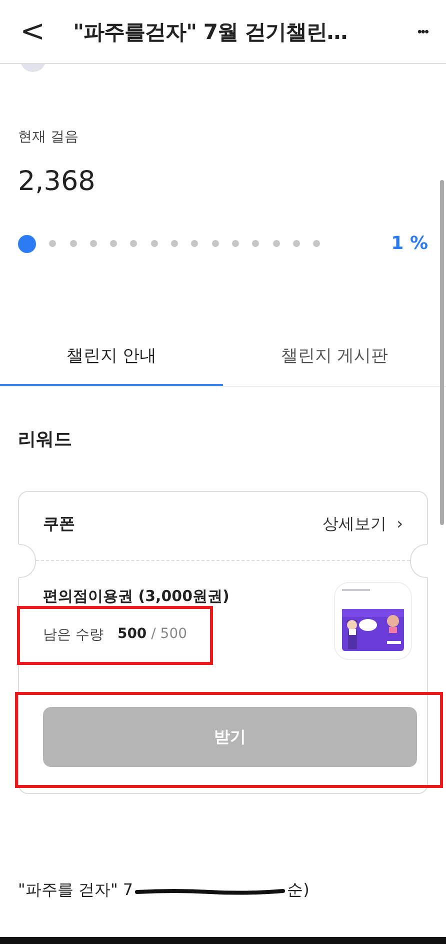 This screenshot has width=446, height=944. What do you see at coordinates (409, 243) in the screenshot?
I see `progress-percent: 1 %` at bounding box center [409, 243].